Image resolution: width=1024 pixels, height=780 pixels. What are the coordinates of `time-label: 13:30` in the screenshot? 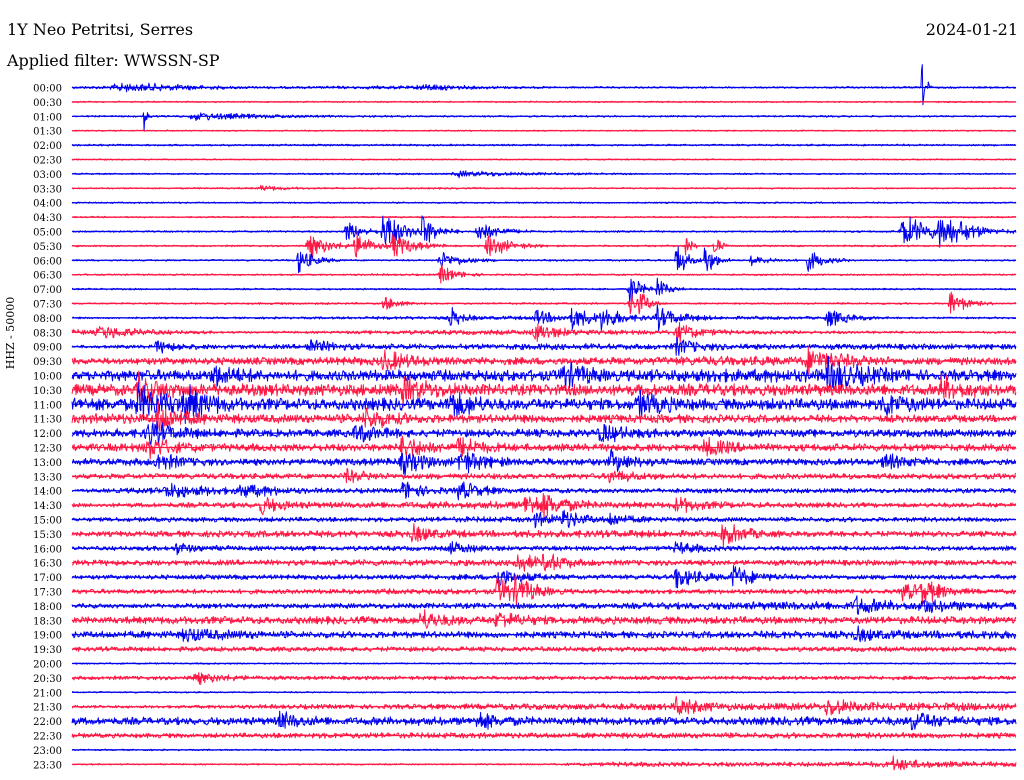 It's located at (47, 477).